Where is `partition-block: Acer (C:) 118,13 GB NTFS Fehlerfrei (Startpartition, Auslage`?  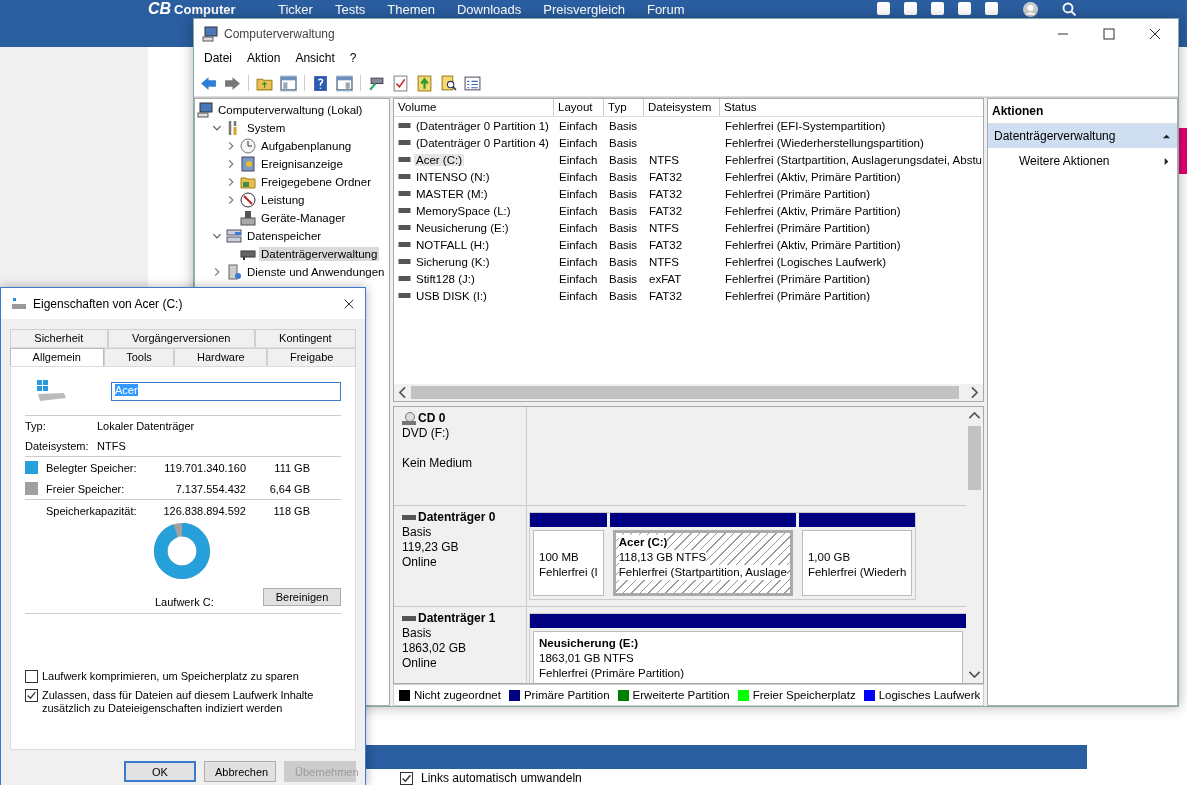
partition-block: Acer (C:) 118,13 GB NTFS Fehlerfrei (Startpartition, Auslage is located at coordinates (702, 556).